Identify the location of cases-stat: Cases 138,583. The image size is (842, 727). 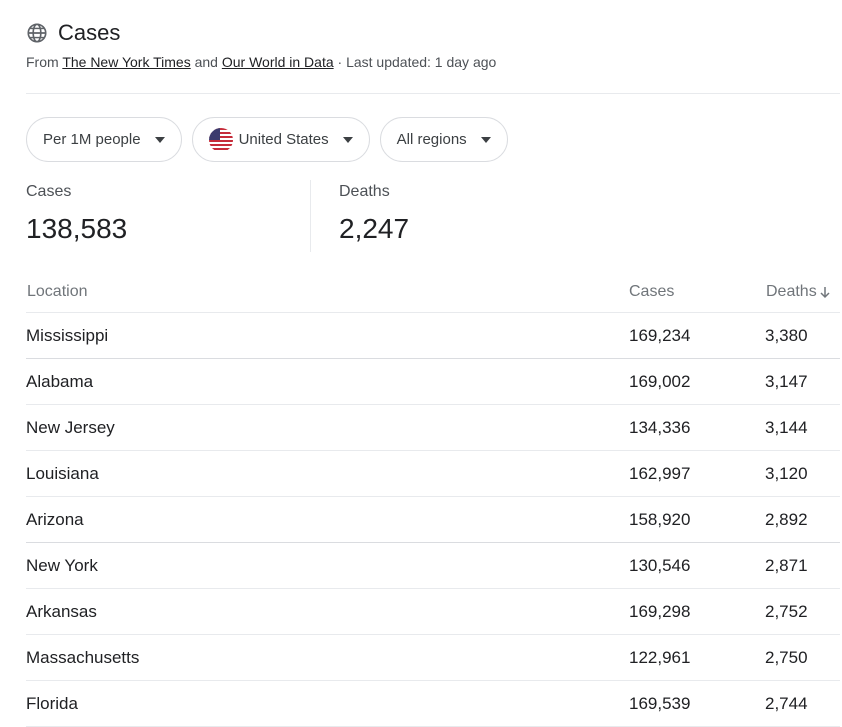
(76, 212).